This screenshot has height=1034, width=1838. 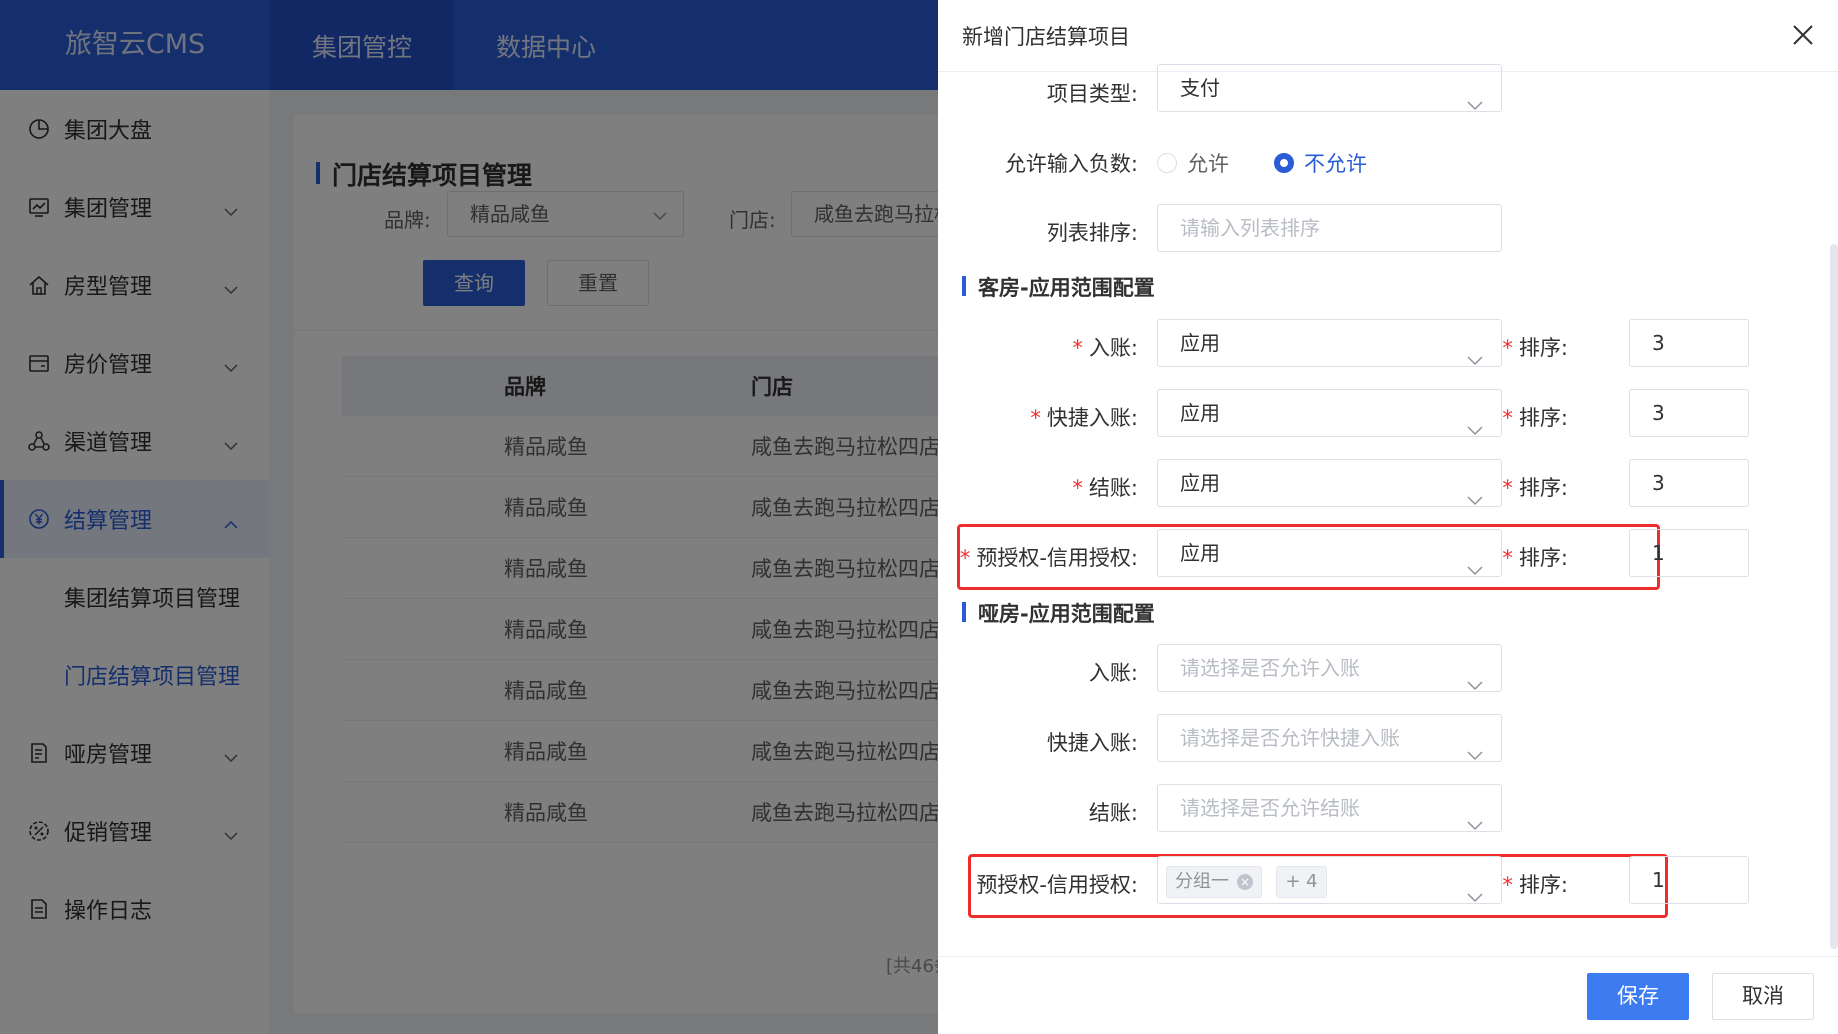 What do you see at coordinates (1329, 228) in the screenshot?
I see `list-sort-input: 请输入列表排序` at bounding box center [1329, 228].